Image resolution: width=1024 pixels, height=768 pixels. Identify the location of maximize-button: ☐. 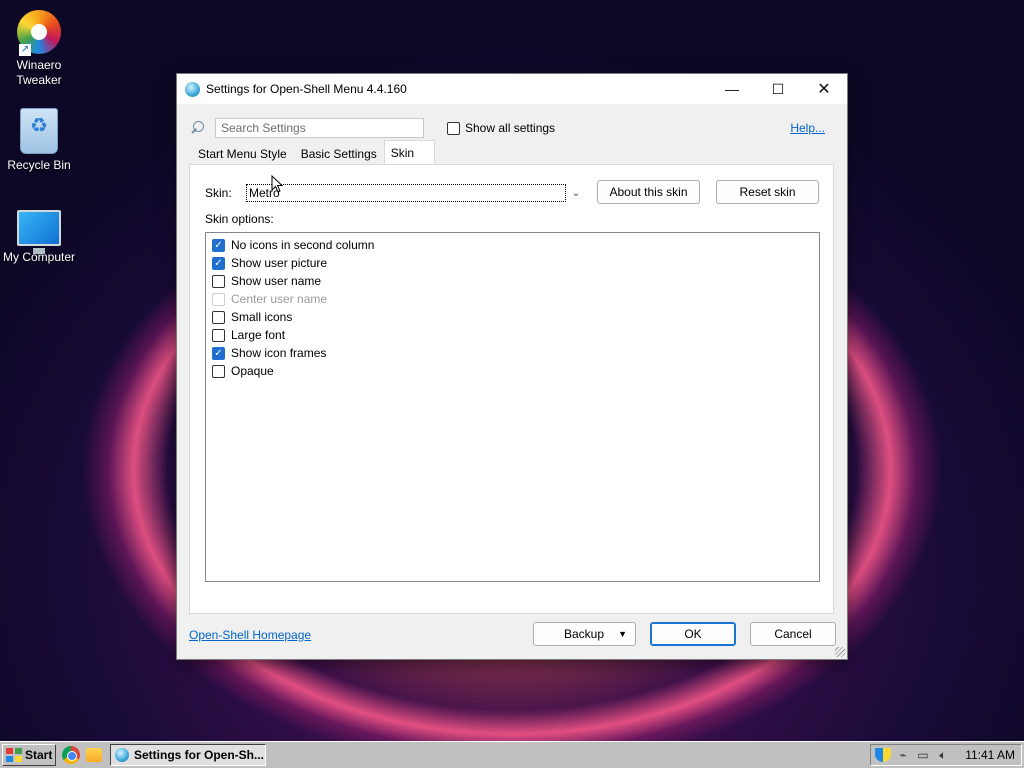
(778, 89).